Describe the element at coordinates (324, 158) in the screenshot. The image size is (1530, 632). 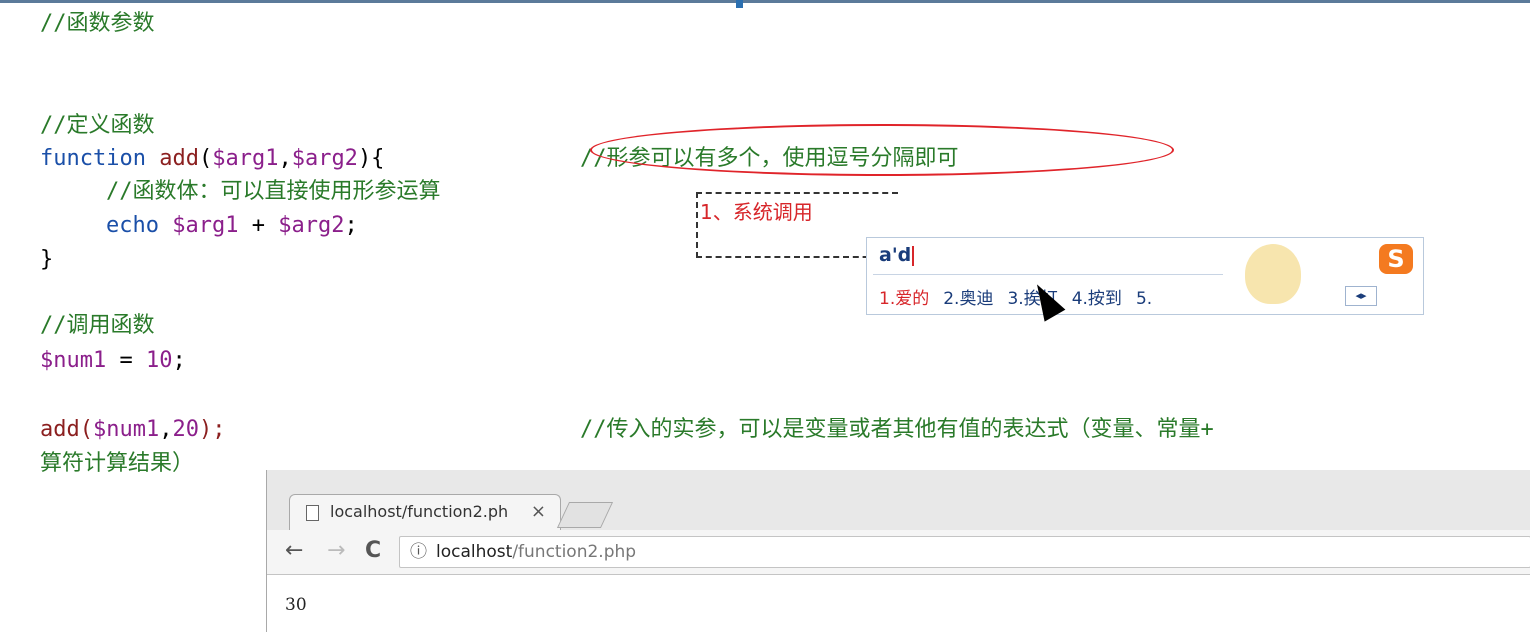
I see `param-arg2: $arg2` at that location.